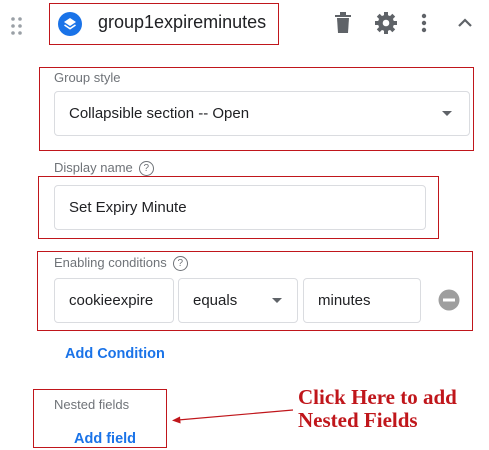 The width and height of the screenshot is (489, 450). Describe the element at coordinates (358, 420) in the screenshot. I see `annotation-line2: Nested Fields` at that location.